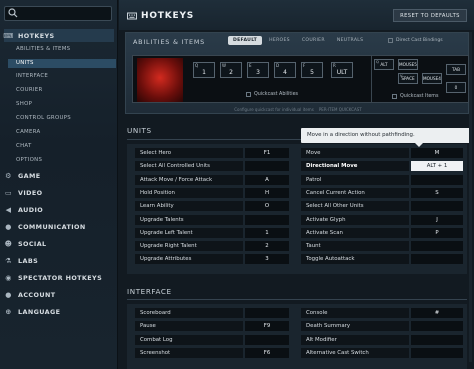  What do you see at coordinates (334, 65) in the screenshot?
I see `key-modifier: R` at bounding box center [334, 65].